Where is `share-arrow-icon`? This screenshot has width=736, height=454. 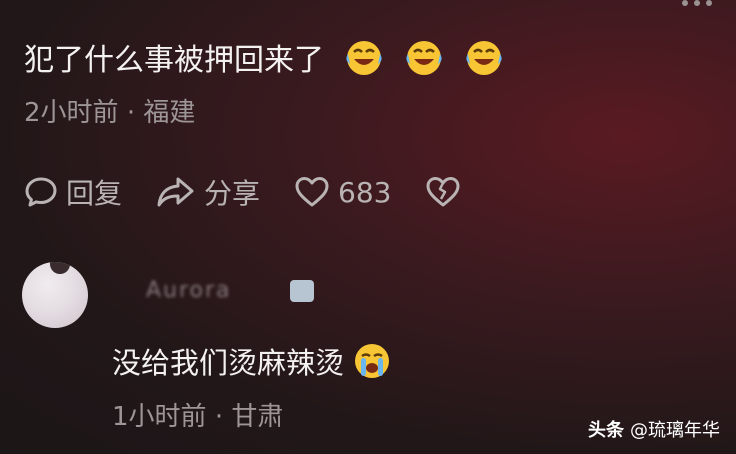
share-arrow-icon is located at coordinates (175, 192).